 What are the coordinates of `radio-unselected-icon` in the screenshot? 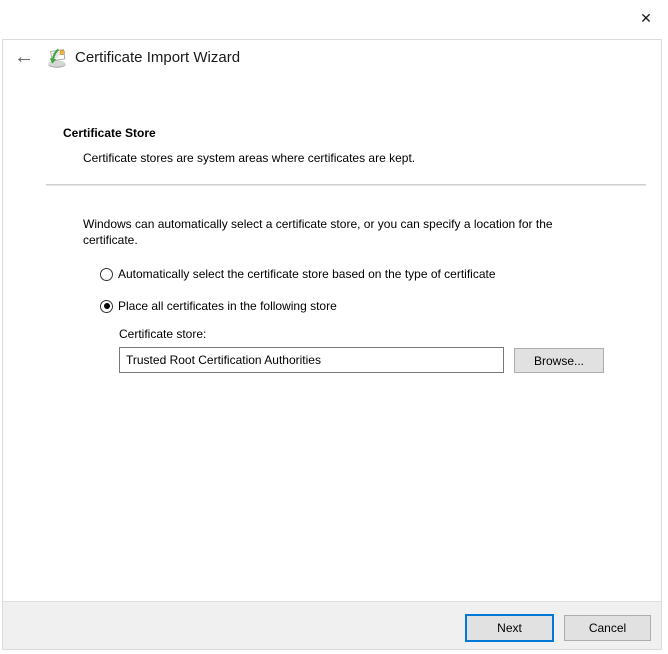 It's located at (106, 274).